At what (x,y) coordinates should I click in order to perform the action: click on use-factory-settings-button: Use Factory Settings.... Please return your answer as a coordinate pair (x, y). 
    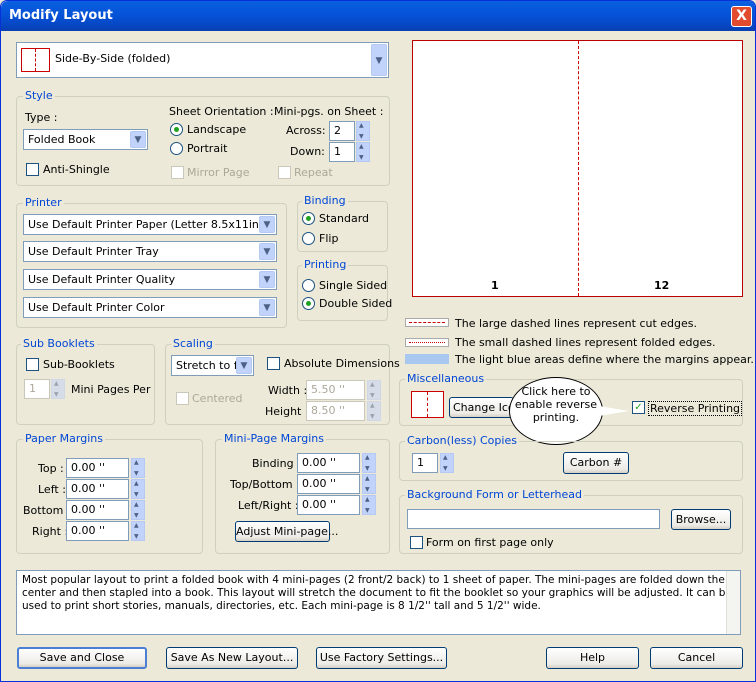
    Looking at the image, I should click on (381, 658).